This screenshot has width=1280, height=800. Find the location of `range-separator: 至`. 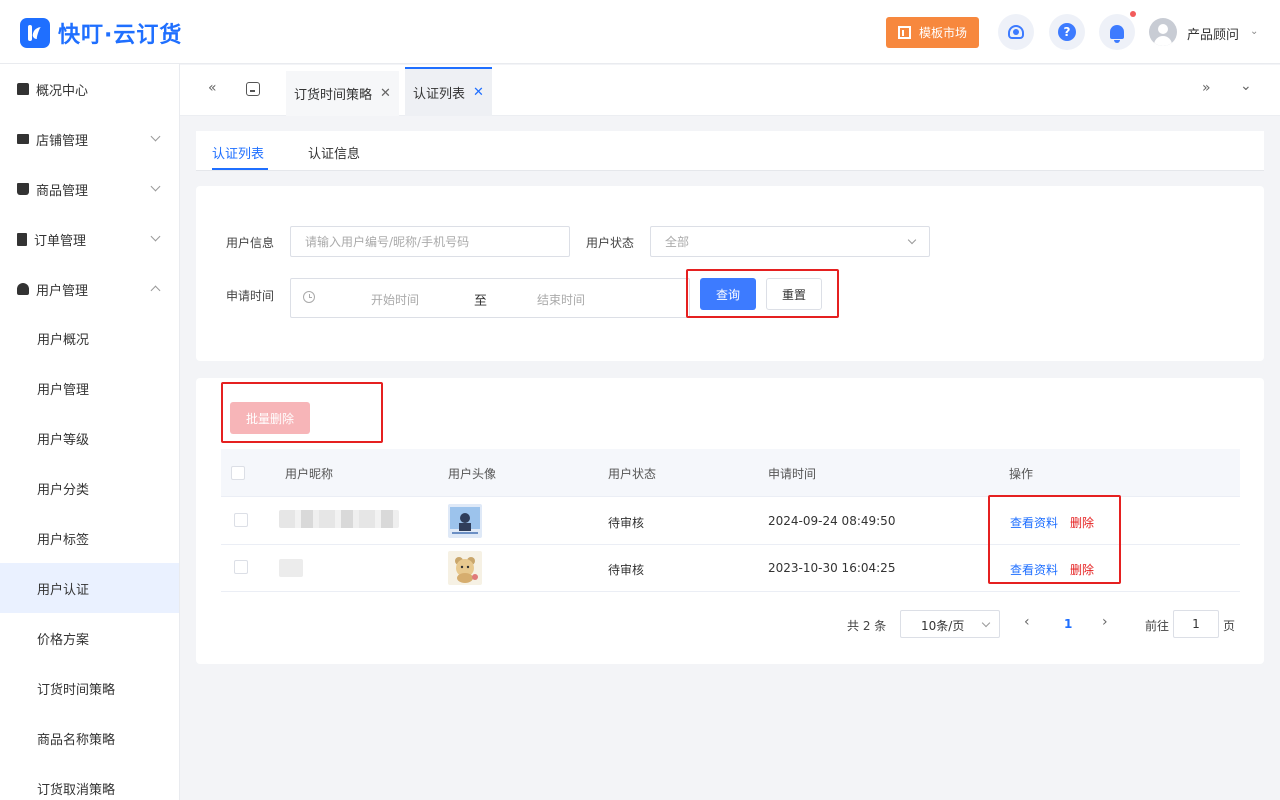

range-separator: 至 is located at coordinates (481, 301).